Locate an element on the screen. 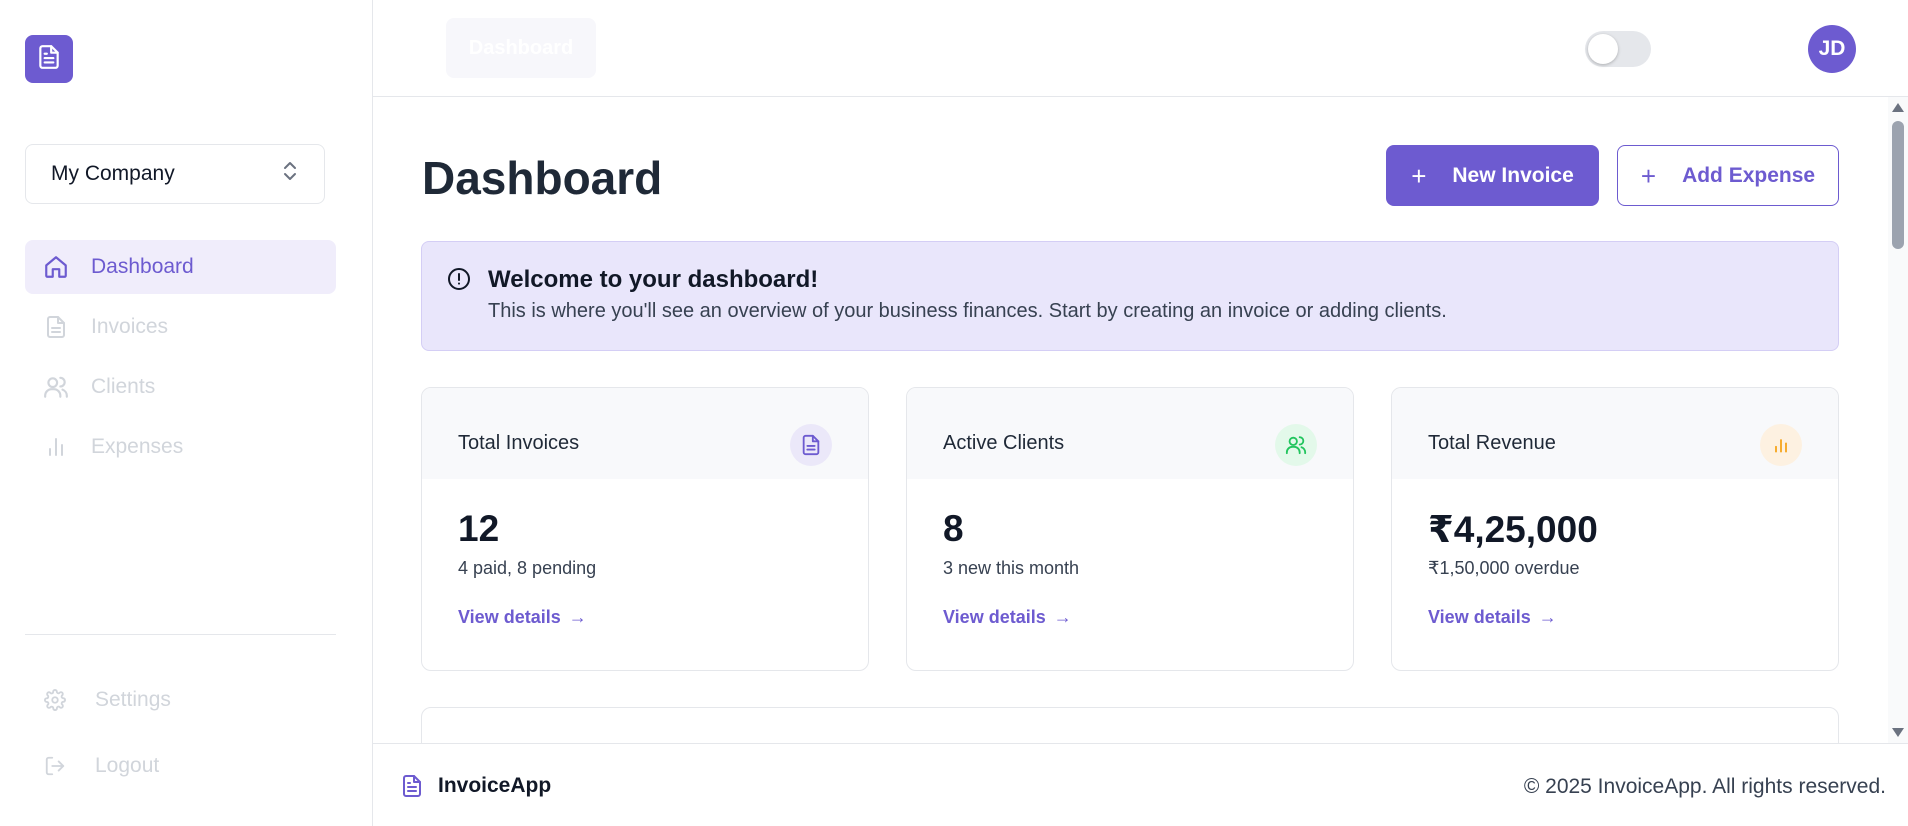  settings-label: Settings is located at coordinates (133, 699).